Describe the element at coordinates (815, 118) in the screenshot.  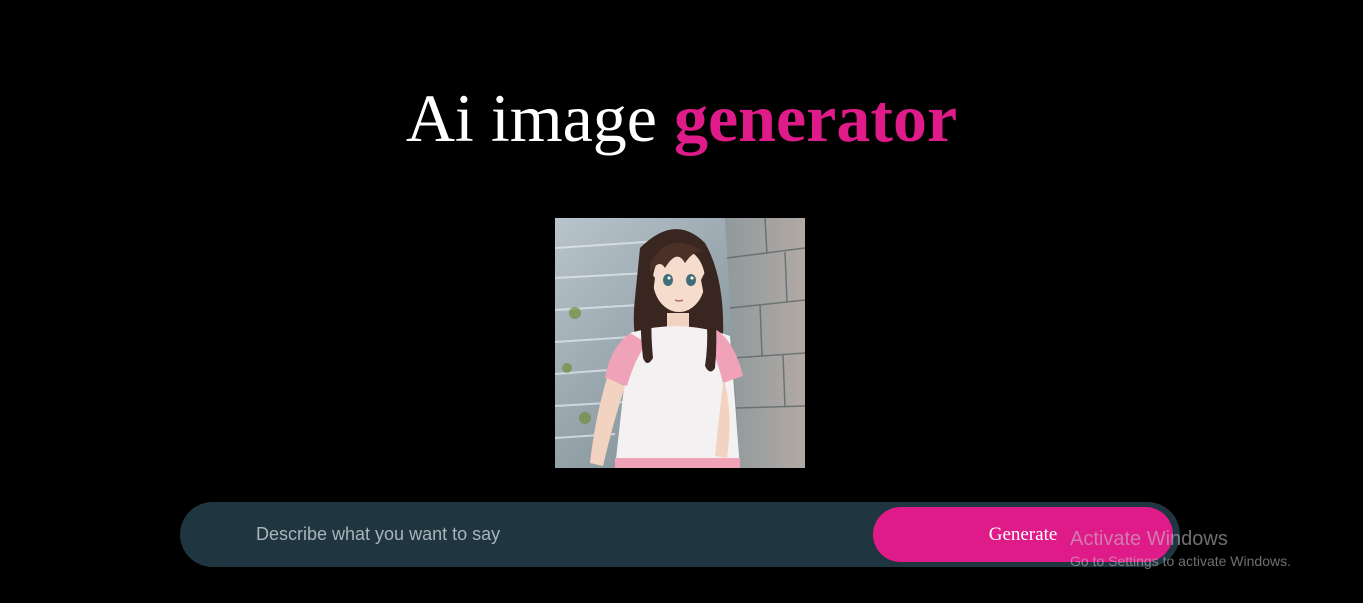
I see `title-accent-text: generator` at that location.